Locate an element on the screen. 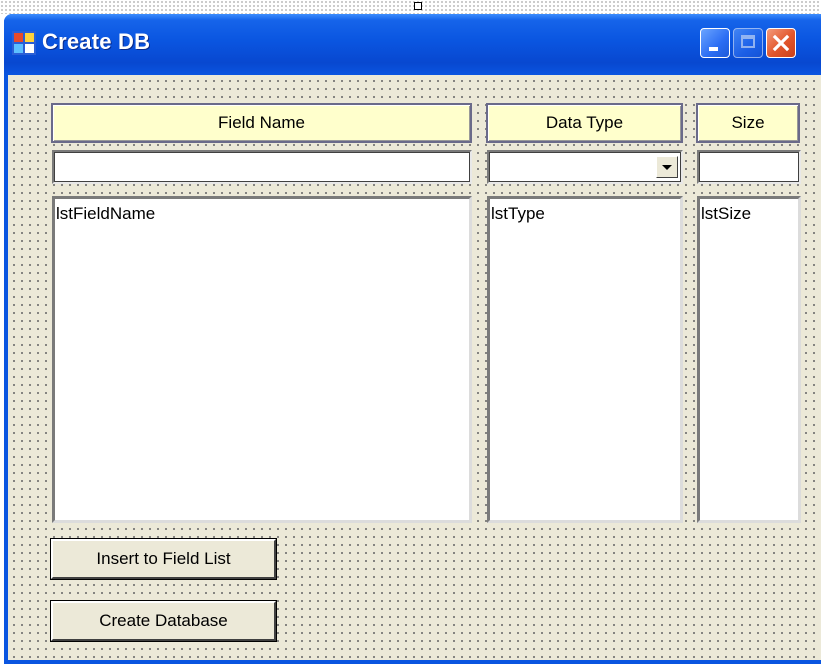 The height and width of the screenshot is (664, 821). designer-surface-strip is located at coordinates (410, 7).